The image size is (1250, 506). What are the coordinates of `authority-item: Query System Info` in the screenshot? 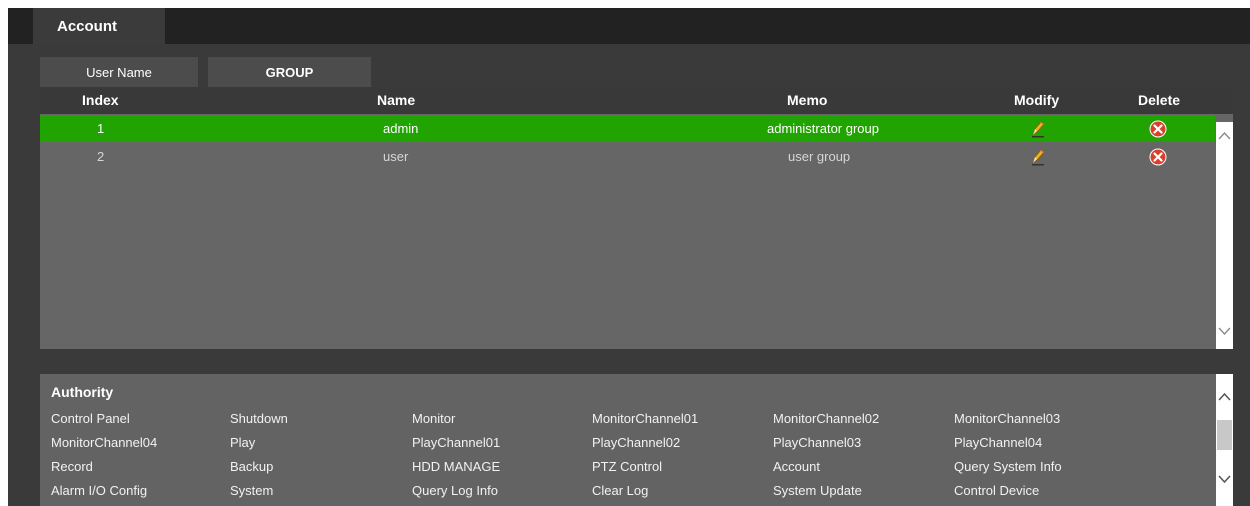 It's located at (1008, 466).